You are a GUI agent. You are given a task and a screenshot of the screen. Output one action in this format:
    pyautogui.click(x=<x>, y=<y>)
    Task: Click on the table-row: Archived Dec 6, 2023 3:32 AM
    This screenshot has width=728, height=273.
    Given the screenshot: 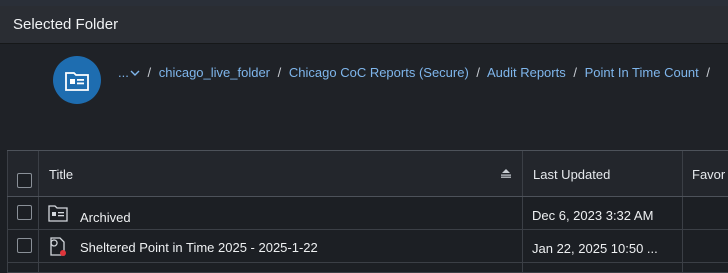 What is the action you would take?
    pyautogui.click(x=367, y=213)
    